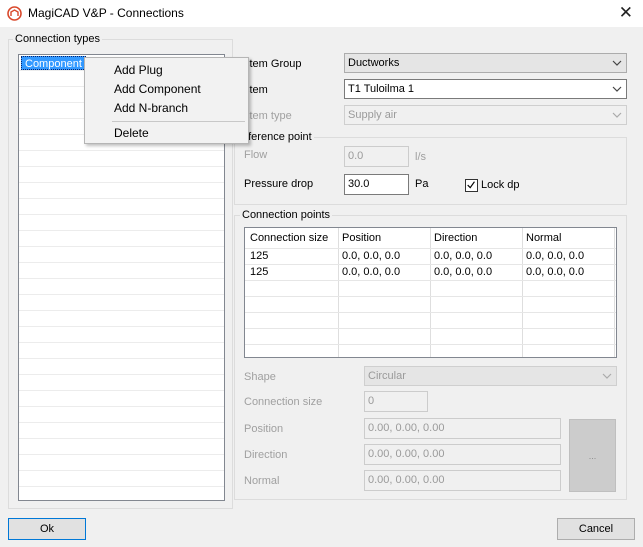 The image size is (643, 547). Describe the element at coordinates (500, 185) in the screenshot. I see `lock-dp-label: Lock dp` at that location.